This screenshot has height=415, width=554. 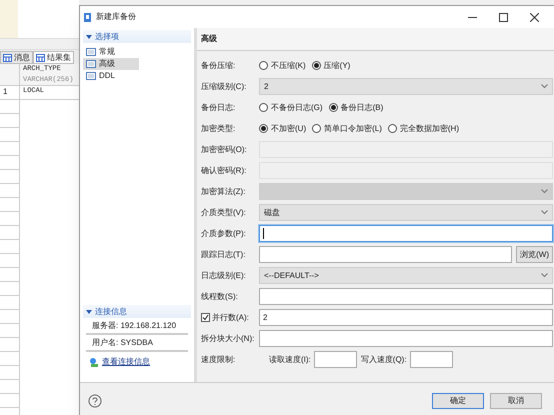 What do you see at coordinates (9, 19) in the screenshot?
I see `line-number-gutter` at bounding box center [9, 19].